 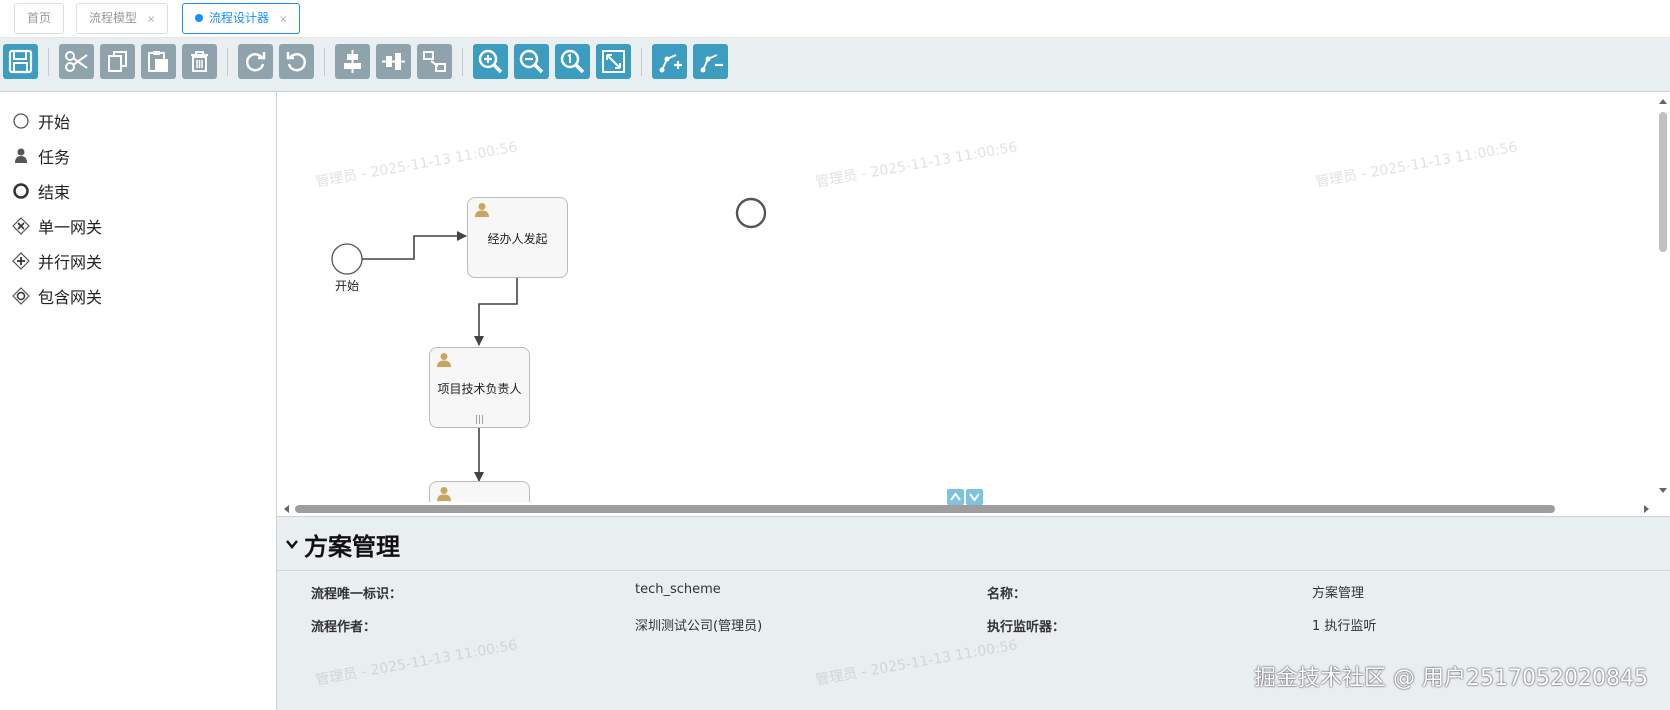 I want to click on zoom-out-button, so click(x=531, y=61).